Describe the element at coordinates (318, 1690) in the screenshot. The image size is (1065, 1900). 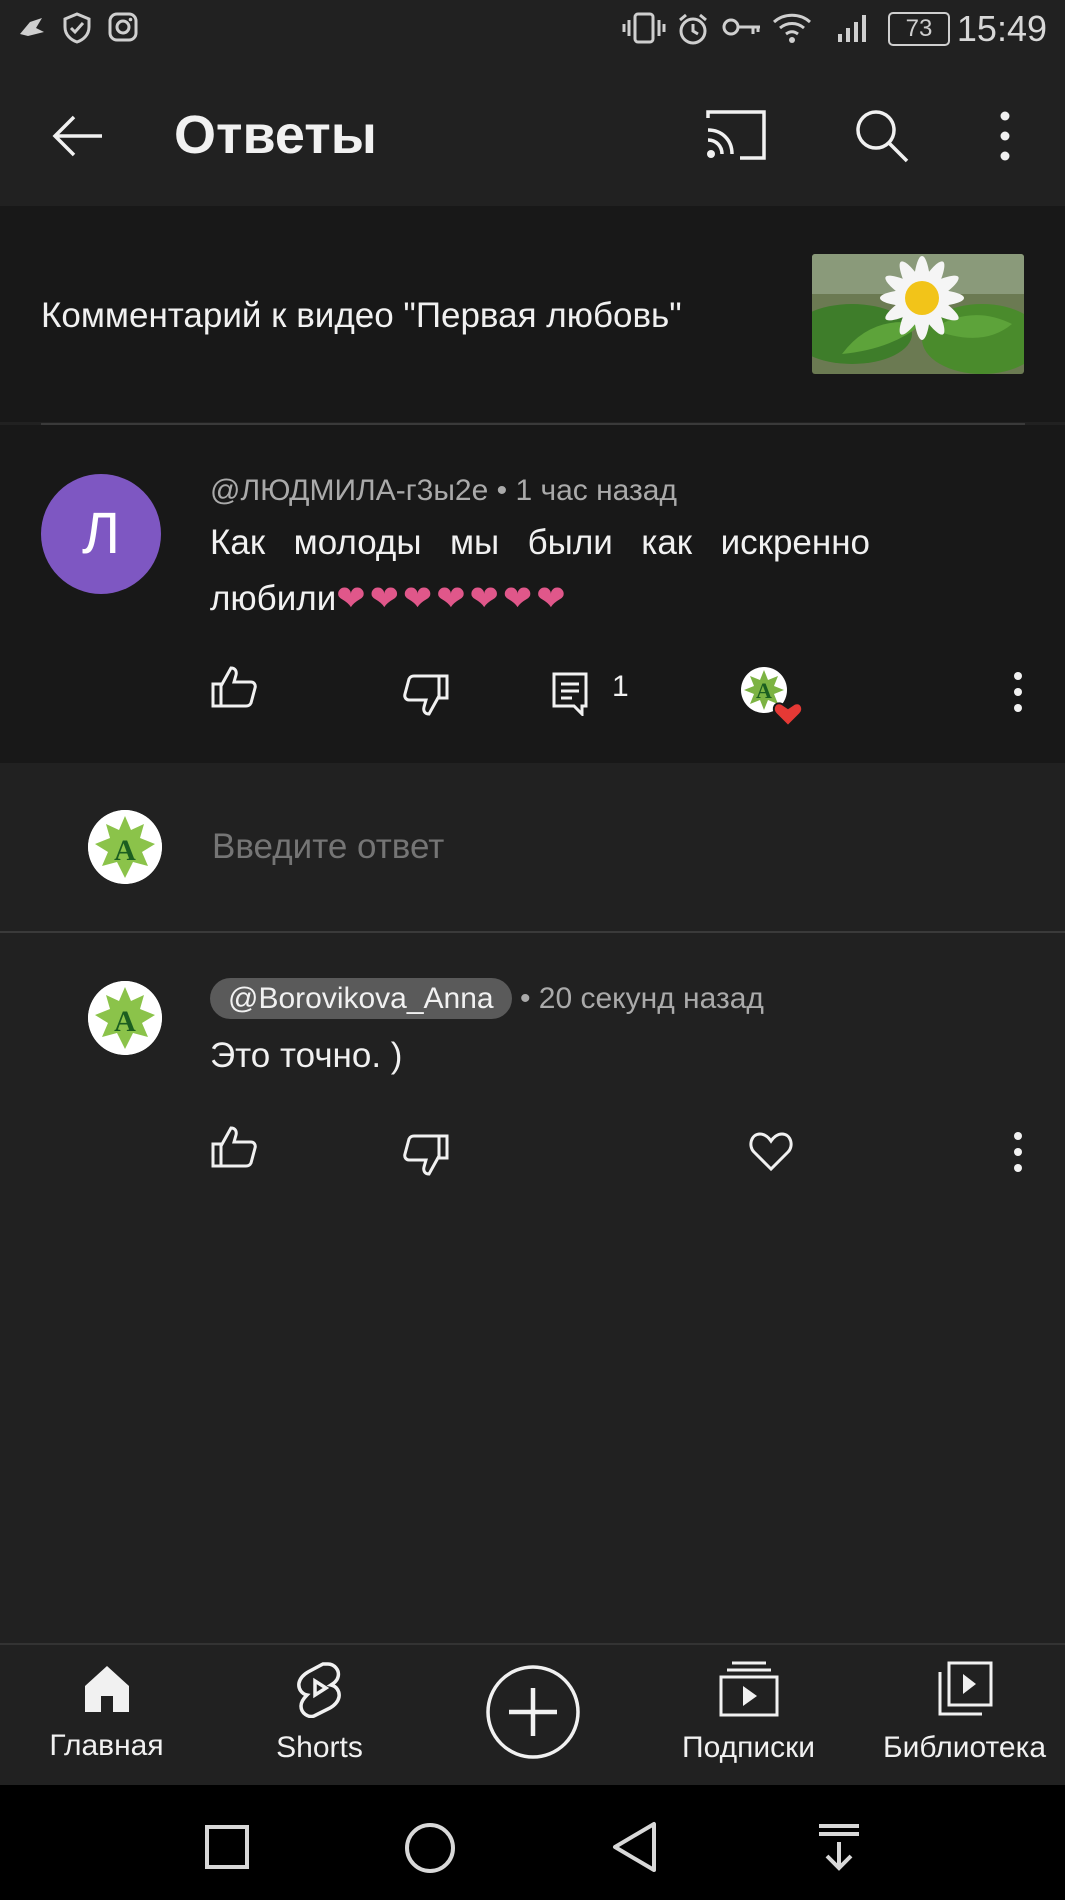
I see `shorts-icon` at that location.